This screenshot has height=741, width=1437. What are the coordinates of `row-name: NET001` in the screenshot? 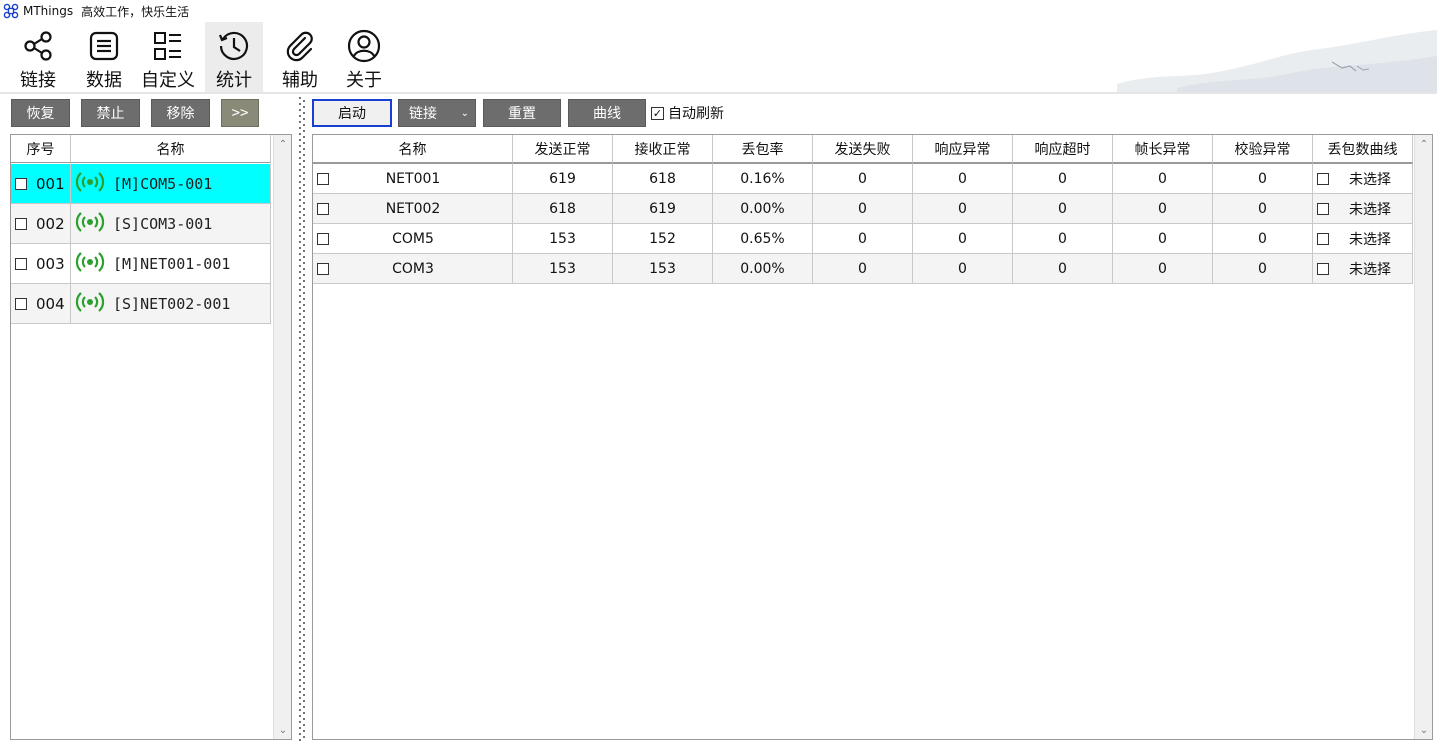 It's located at (413, 178).